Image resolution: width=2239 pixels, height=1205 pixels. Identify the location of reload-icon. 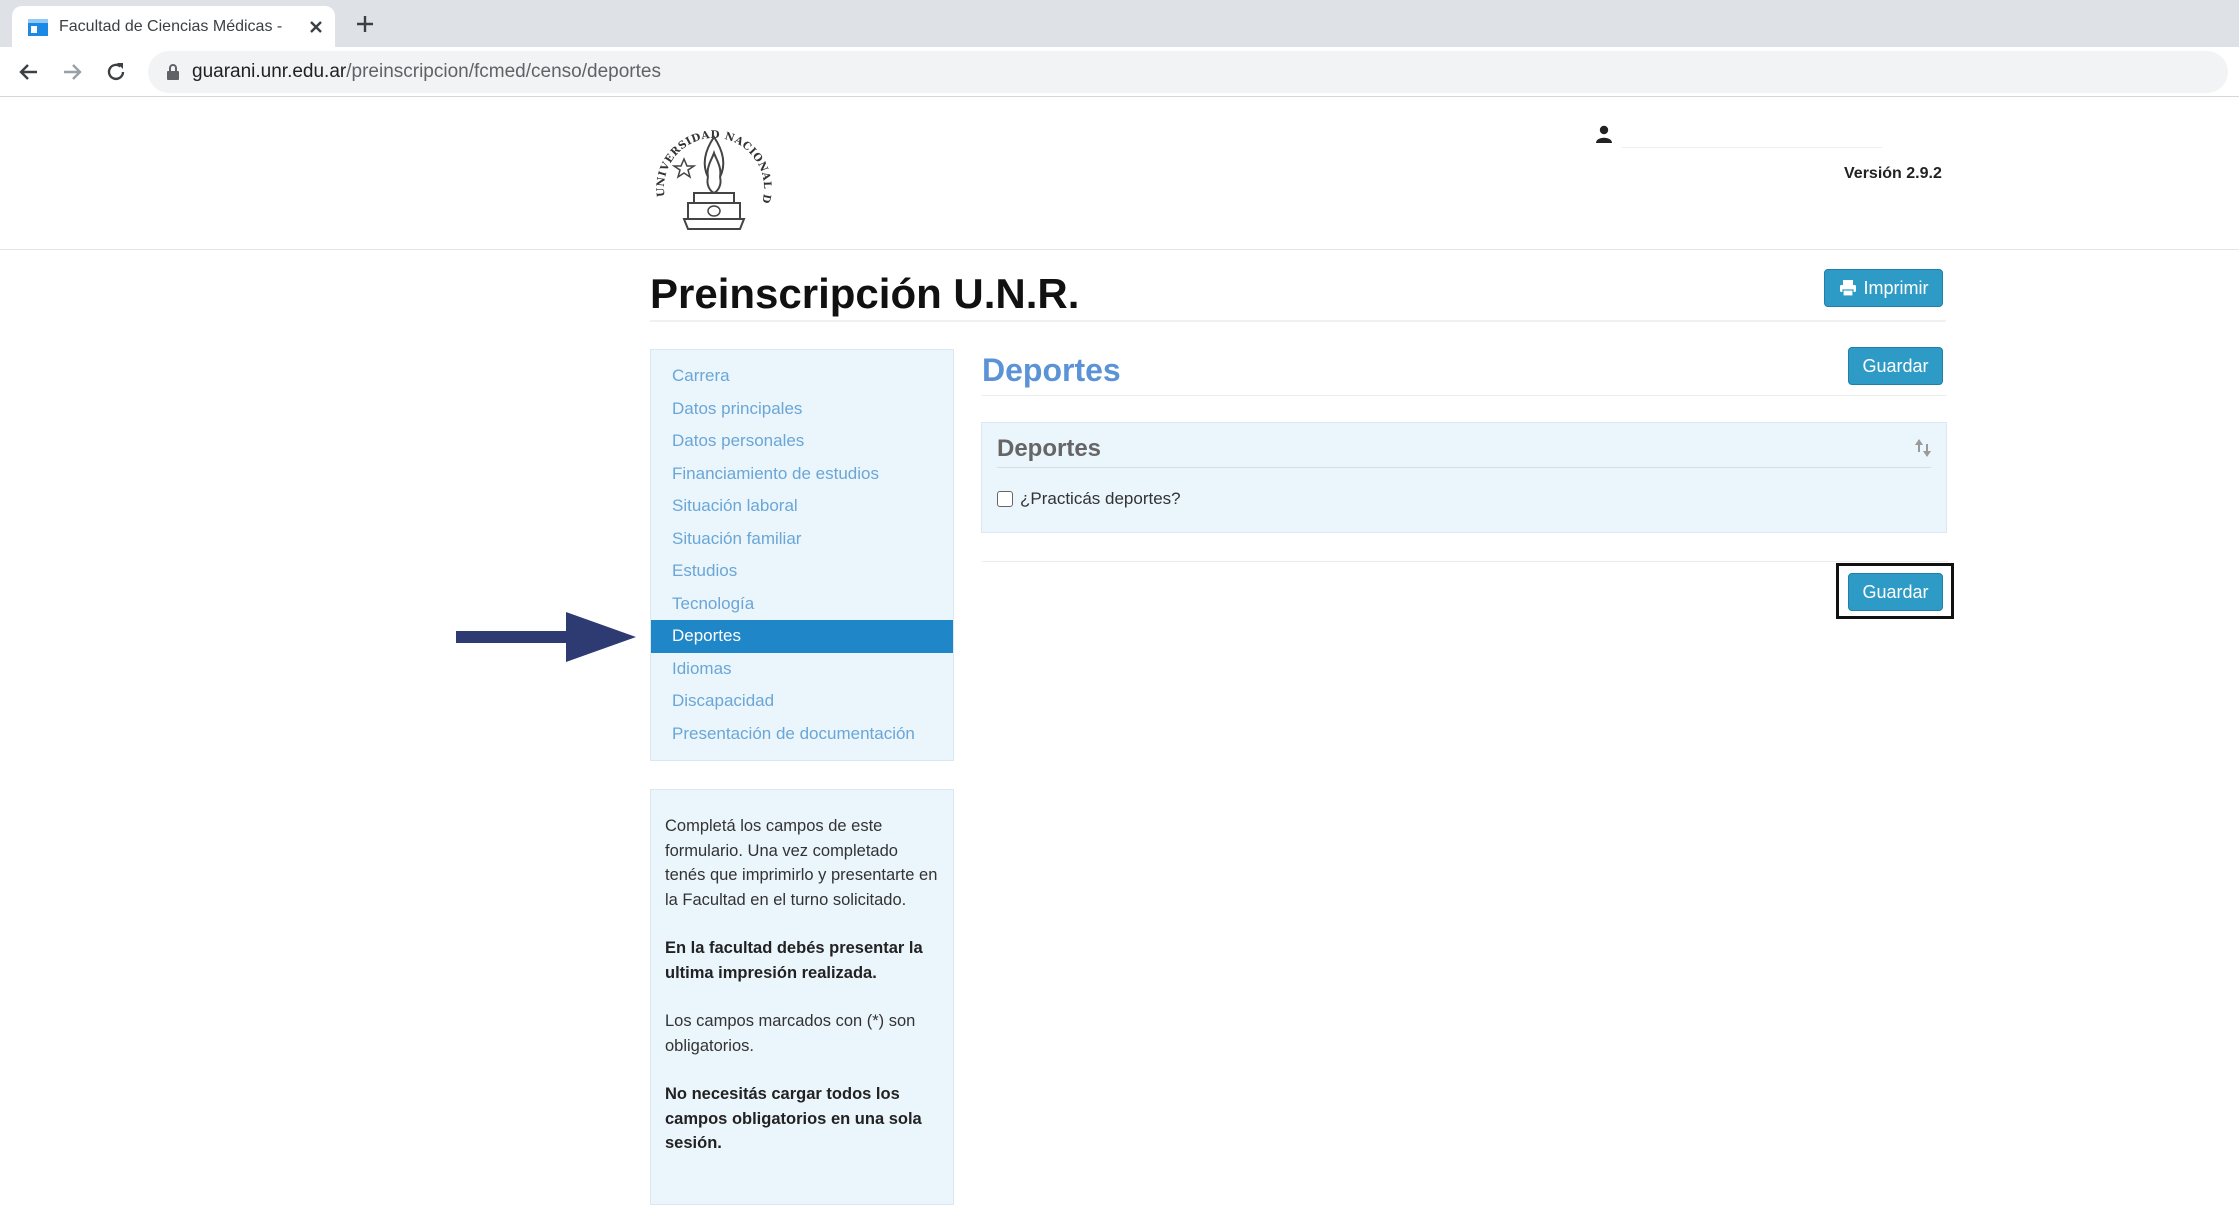
(116, 72).